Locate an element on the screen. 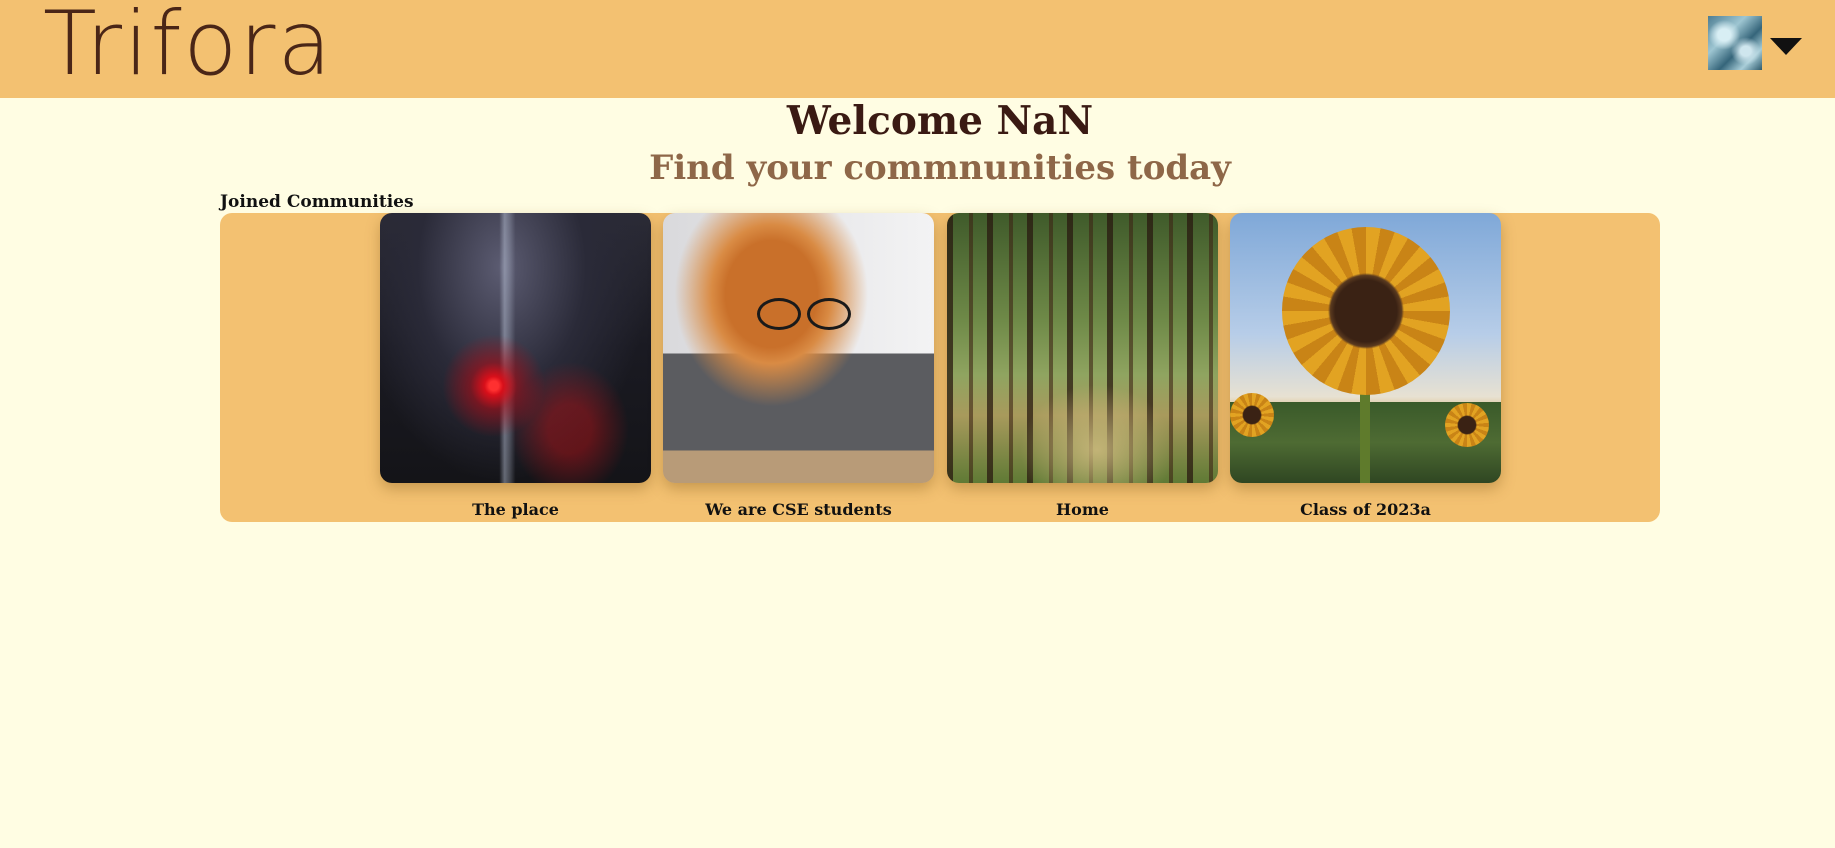  stem-shape is located at coordinates (1365, 433).